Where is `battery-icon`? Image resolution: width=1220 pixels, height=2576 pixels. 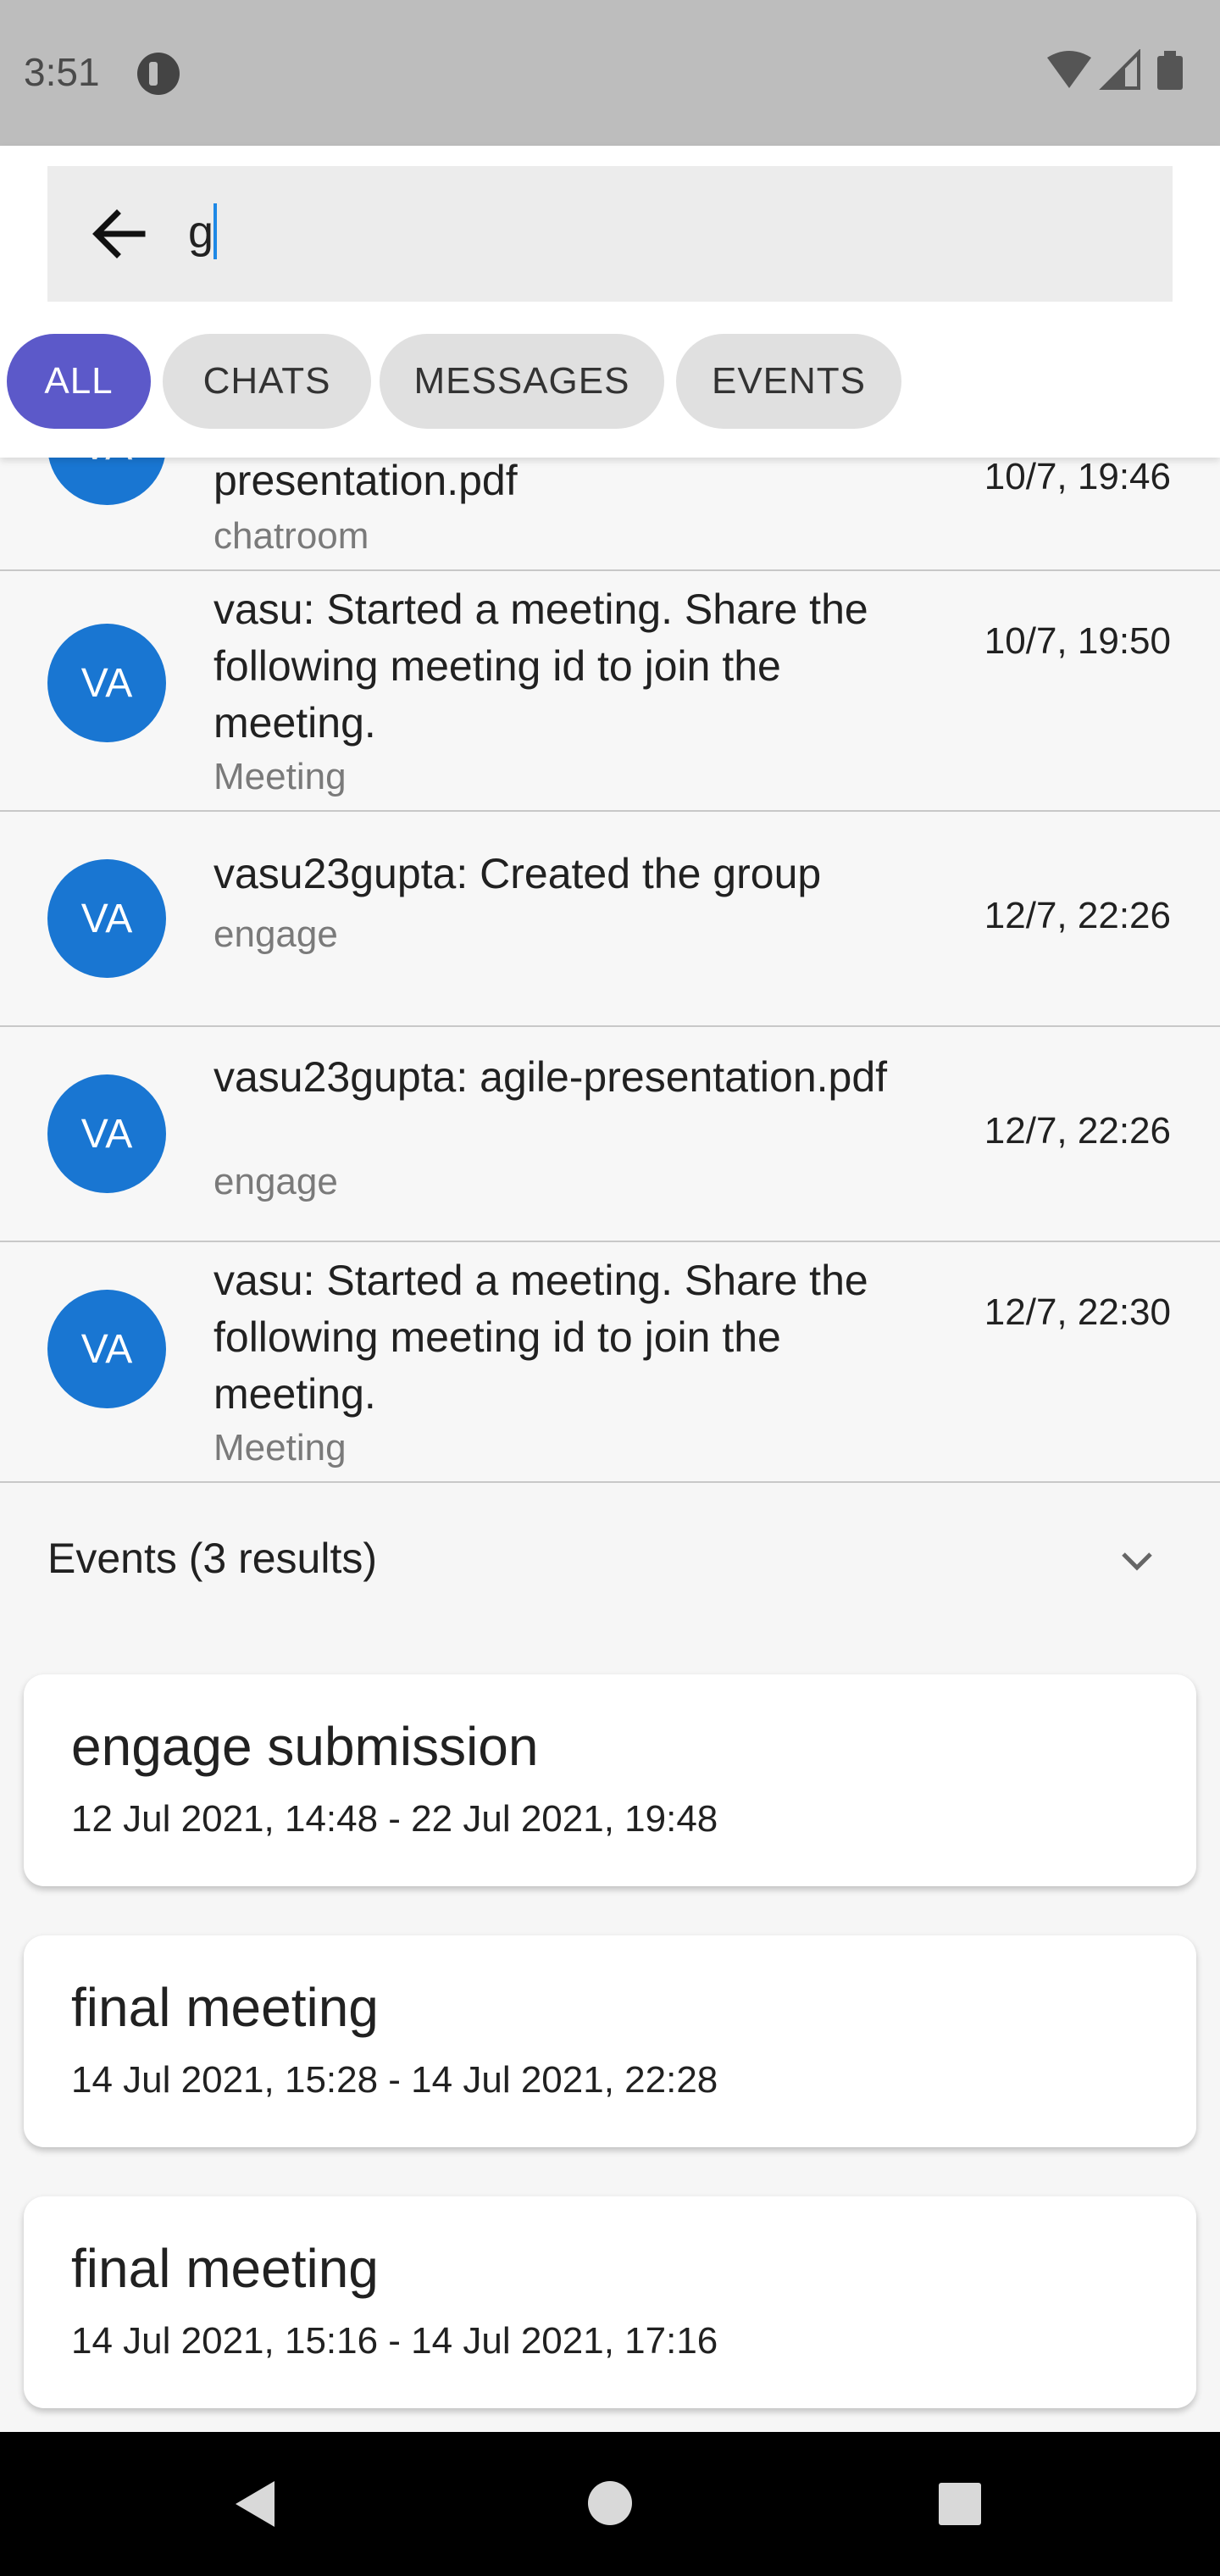
battery-icon is located at coordinates (1170, 70).